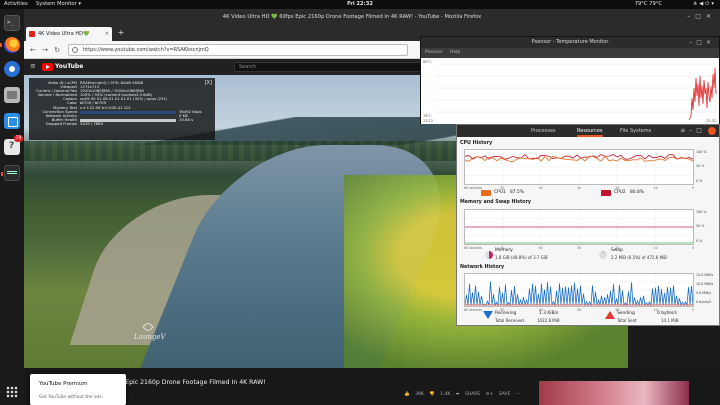 This screenshot has height=405, width=720. Describe the element at coordinates (61, 123) in the screenshot. I see `stats-key: Dropped Frames` at that location.